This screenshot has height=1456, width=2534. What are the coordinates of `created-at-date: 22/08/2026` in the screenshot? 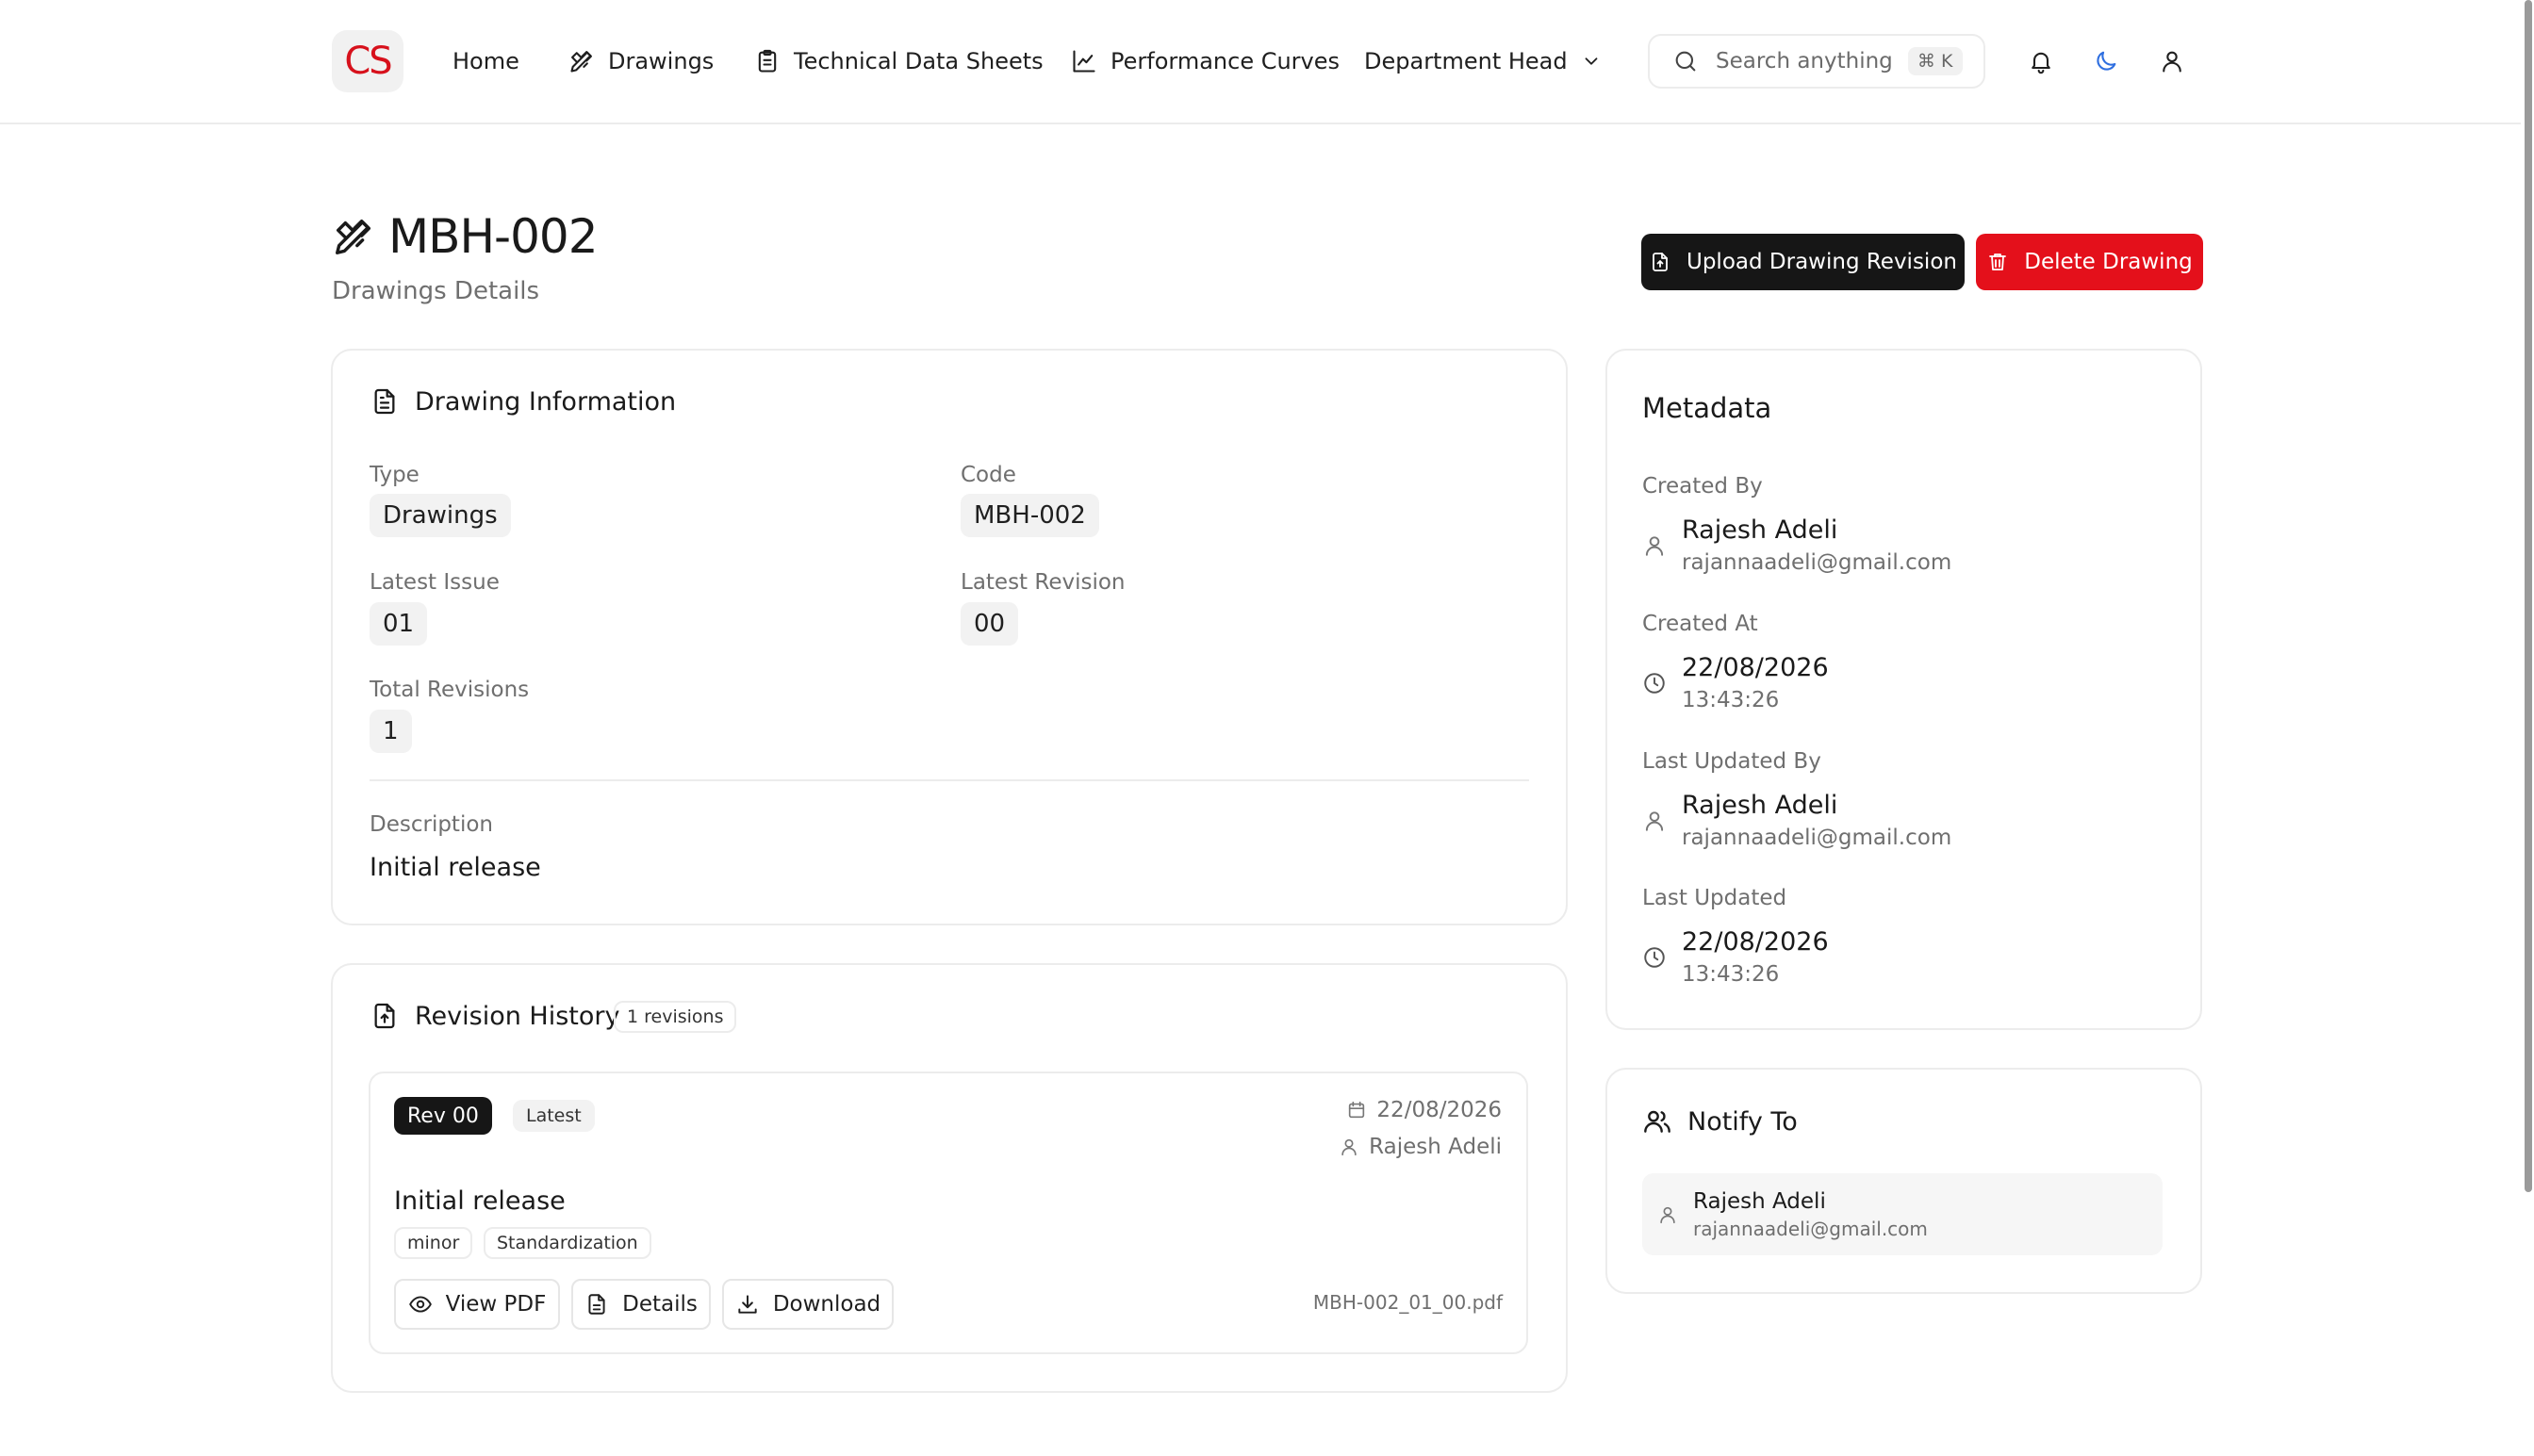 It's located at (1755, 667).